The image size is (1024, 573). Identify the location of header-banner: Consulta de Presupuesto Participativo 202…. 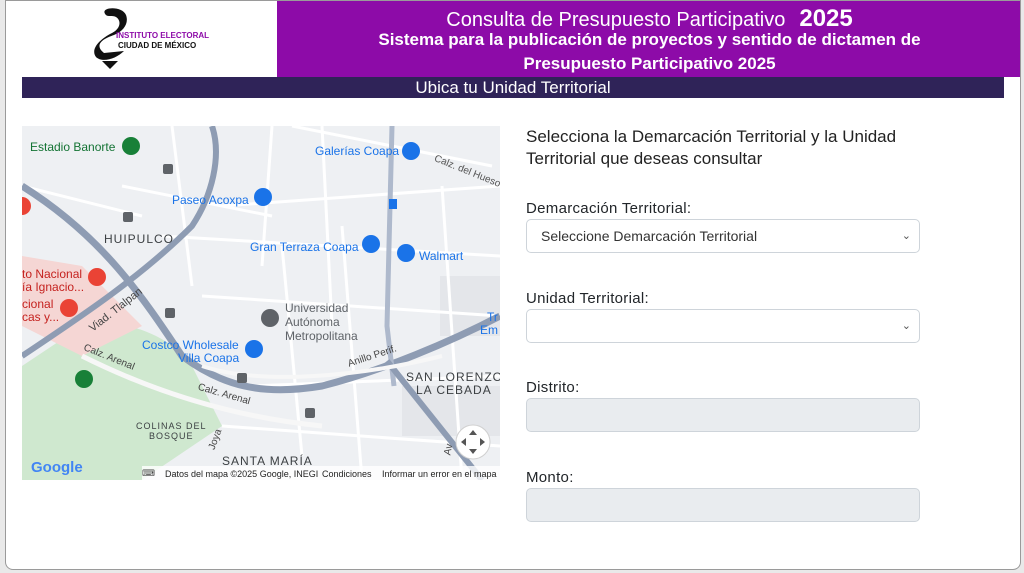
(648, 39).